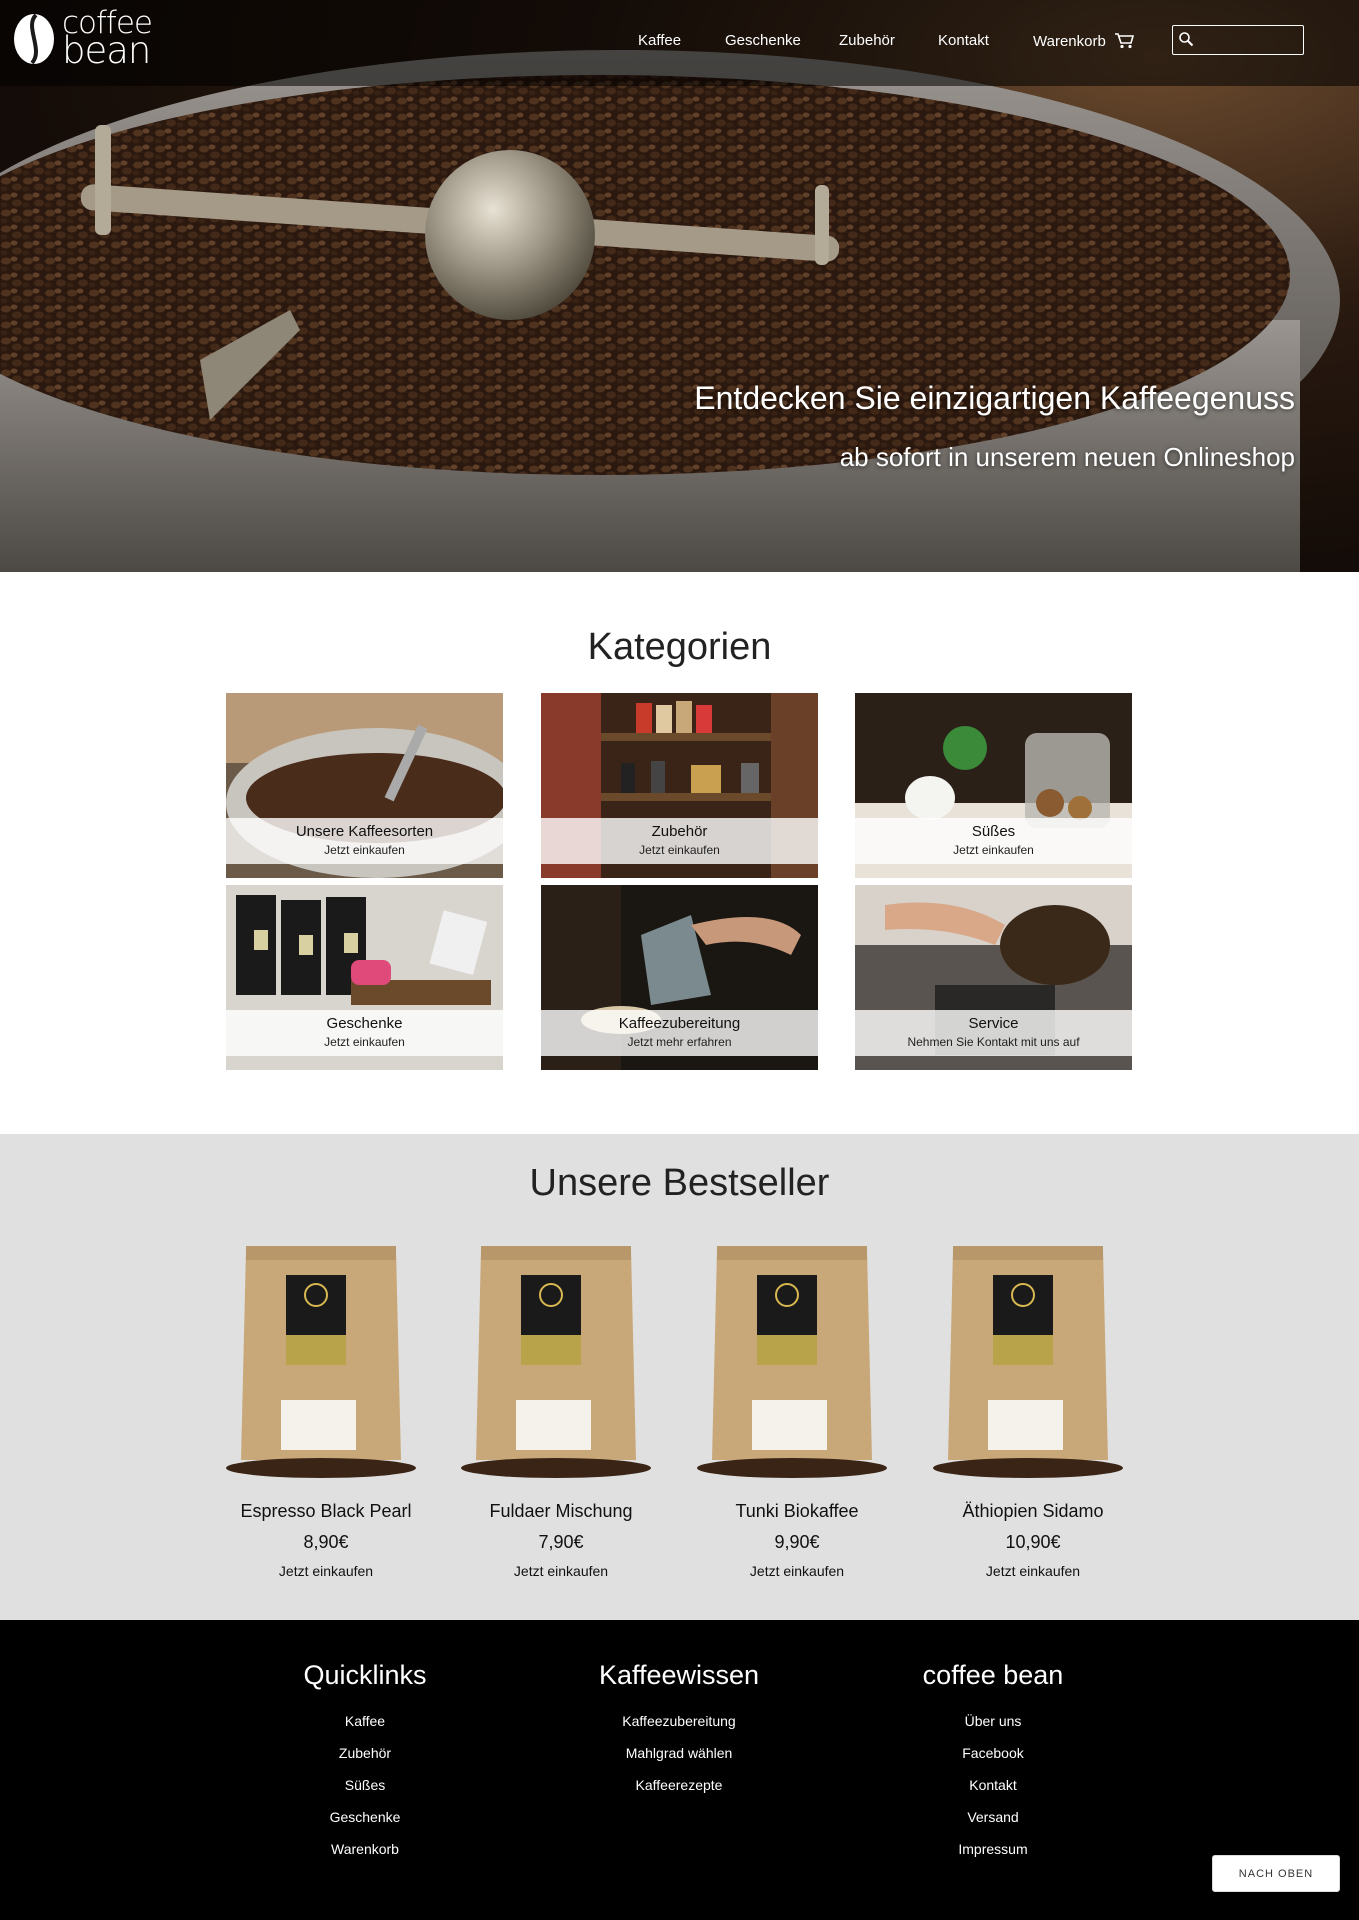  I want to click on footer-link-ueber-uns: Über uns, so click(993, 1721).